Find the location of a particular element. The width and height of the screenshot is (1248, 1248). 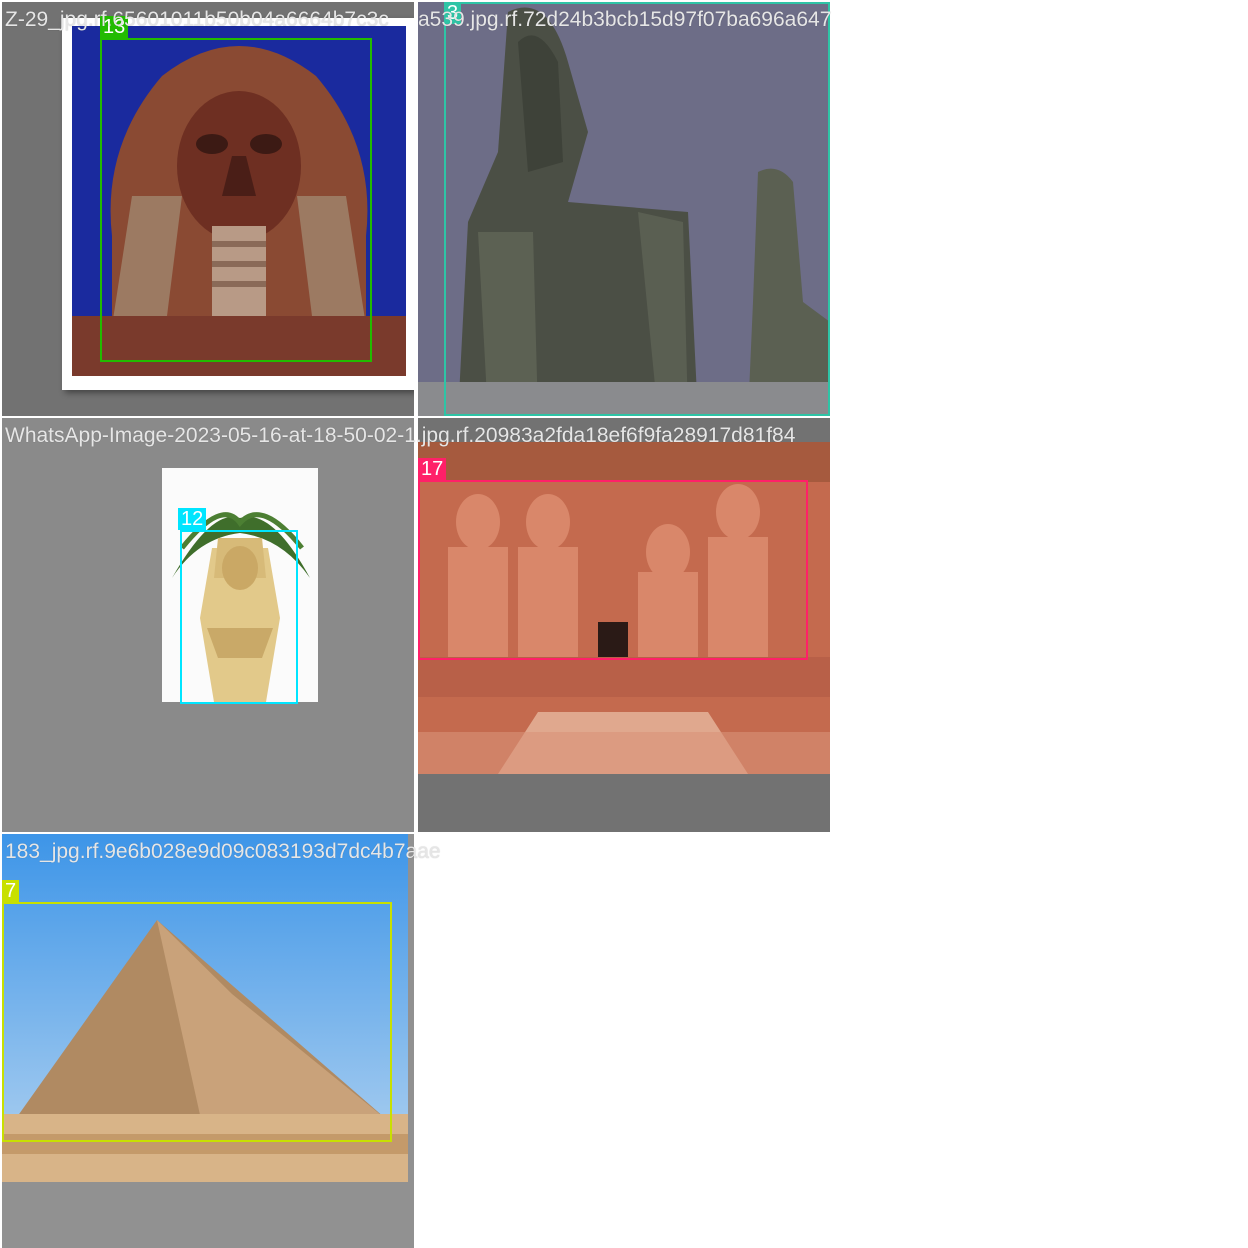

mosaic-tile-5: 7 is located at coordinates (208, 1041).